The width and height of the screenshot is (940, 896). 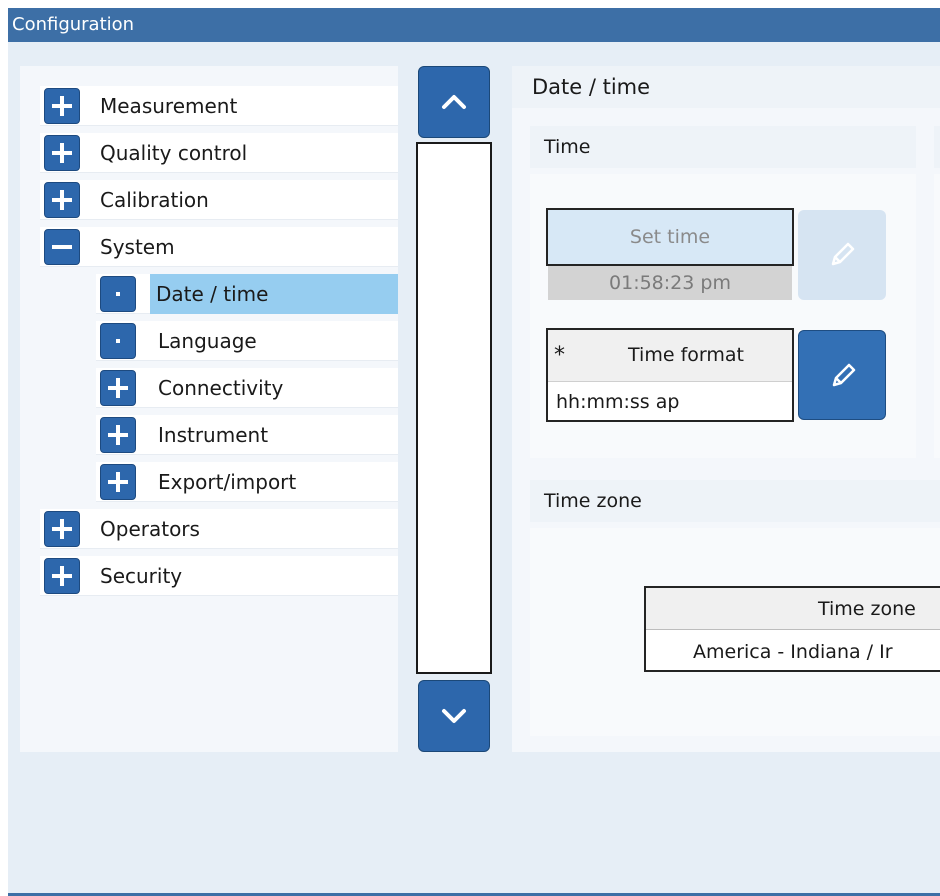 I want to click on tree-item-security: Security, so click(x=219, y=576).